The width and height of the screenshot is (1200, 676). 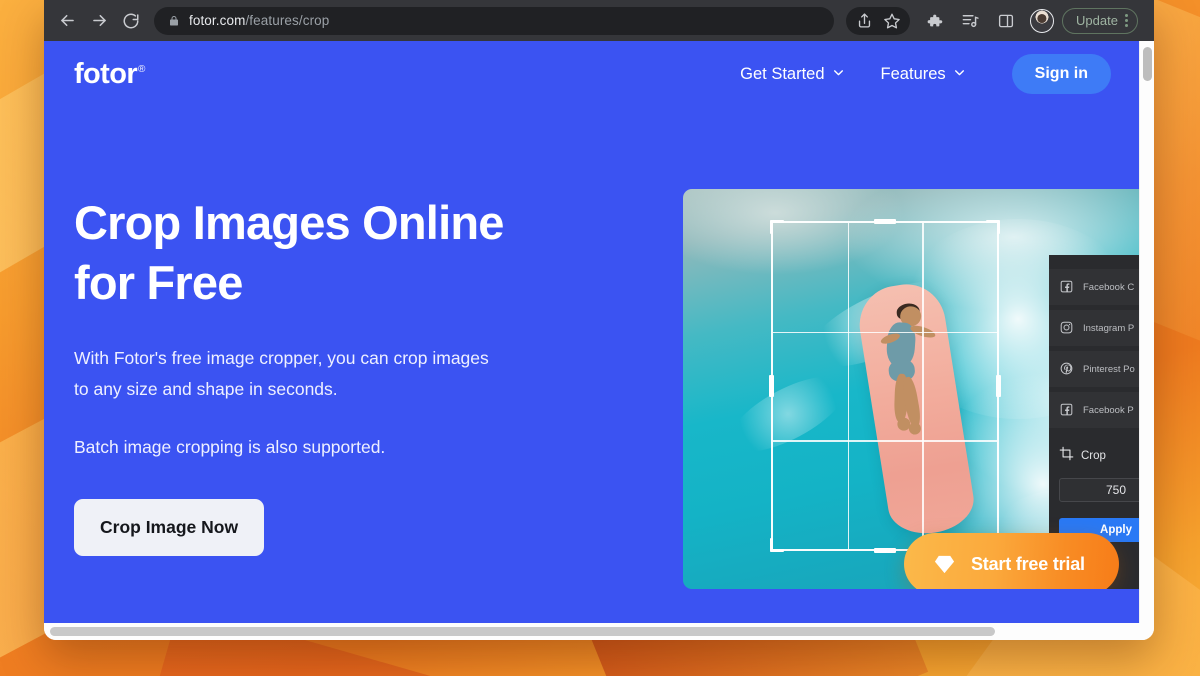 I want to click on horizontal-scrollbar, so click(x=599, y=631).